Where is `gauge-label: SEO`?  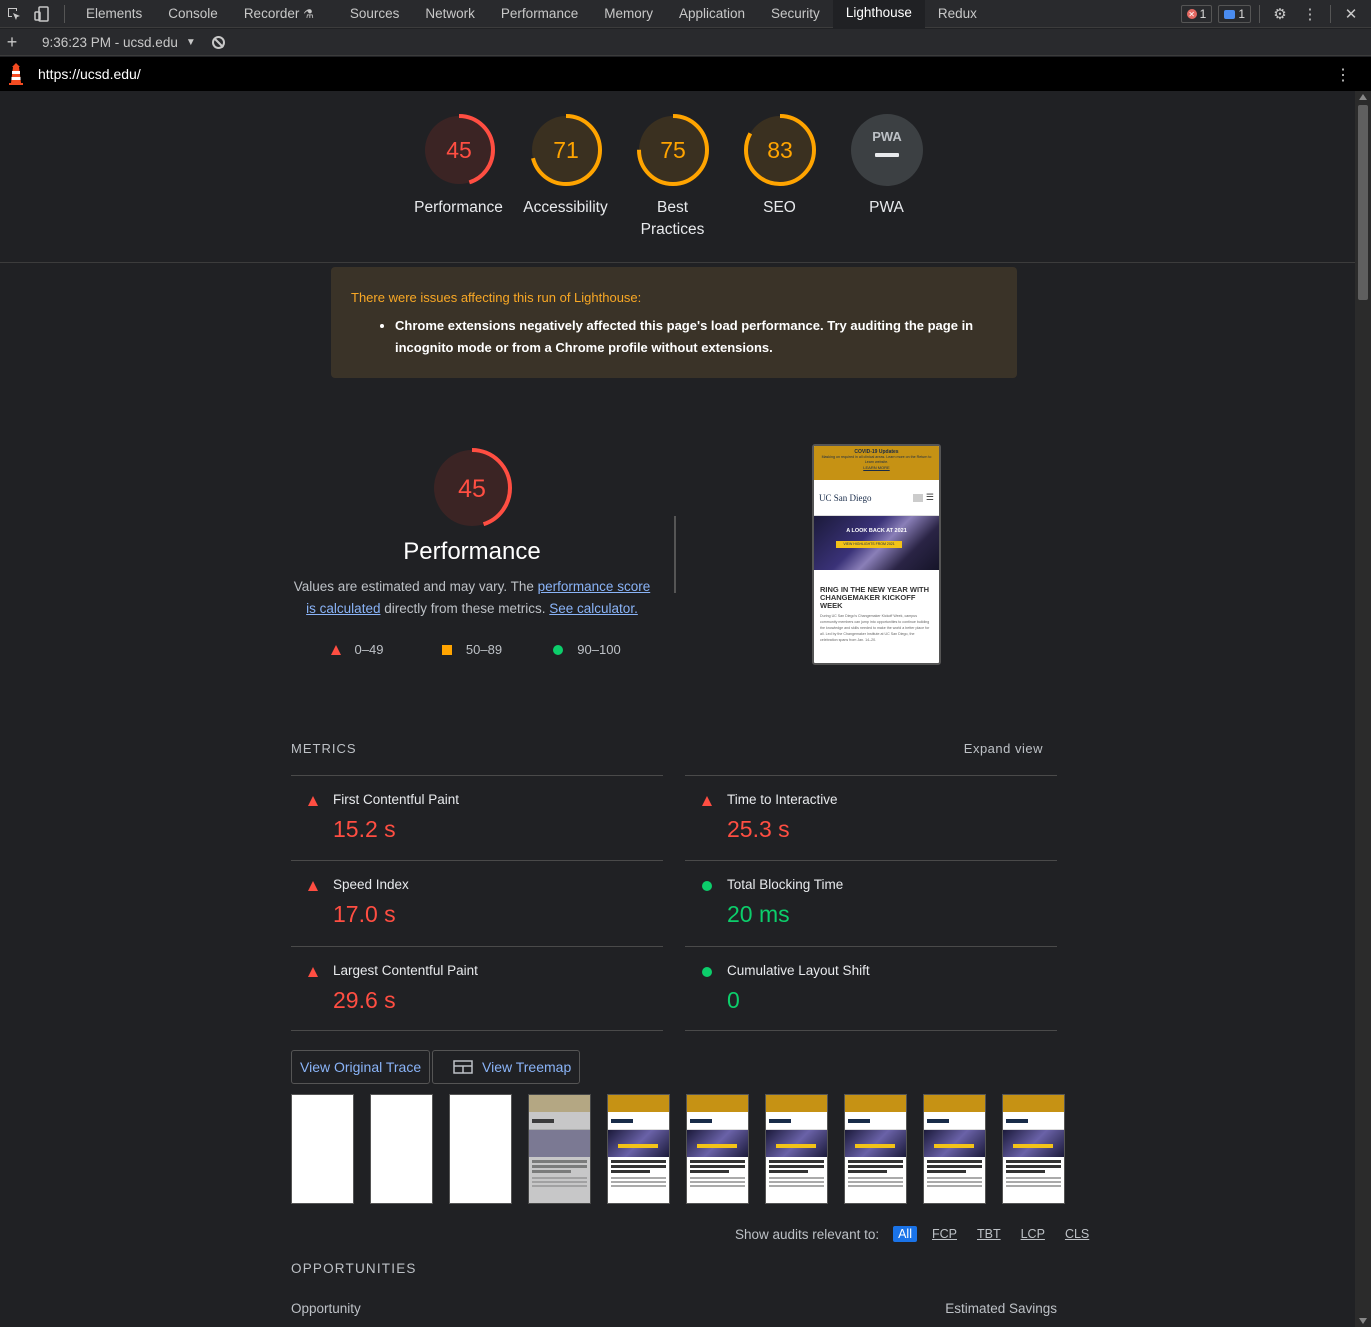
gauge-label: SEO is located at coordinates (779, 207).